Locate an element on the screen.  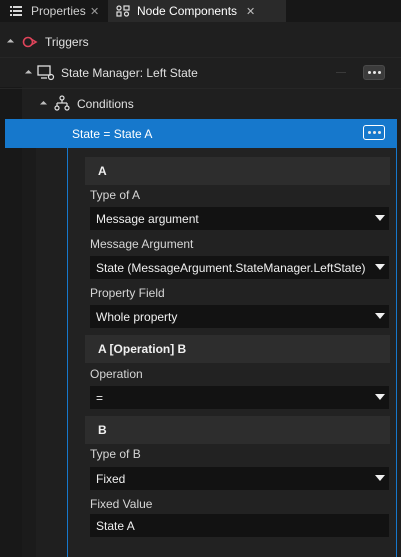
components-icon is located at coordinates (123, 11).